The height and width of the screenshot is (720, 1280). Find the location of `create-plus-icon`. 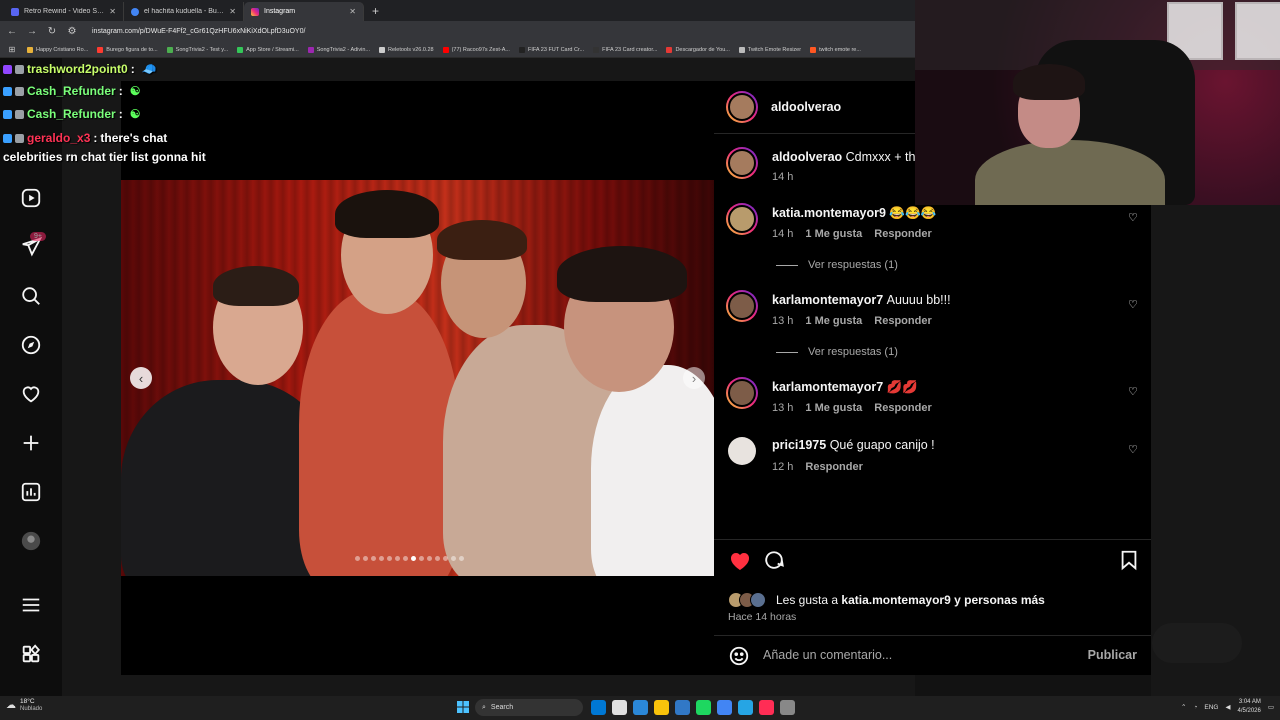

create-plus-icon is located at coordinates (31, 443).